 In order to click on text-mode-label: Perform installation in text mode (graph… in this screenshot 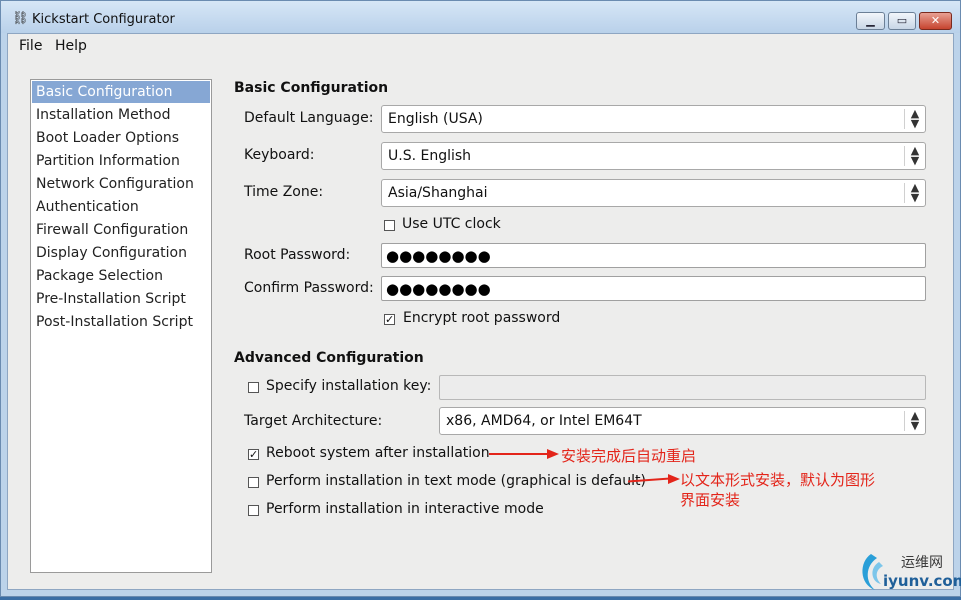, I will do `click(456, 481)`.